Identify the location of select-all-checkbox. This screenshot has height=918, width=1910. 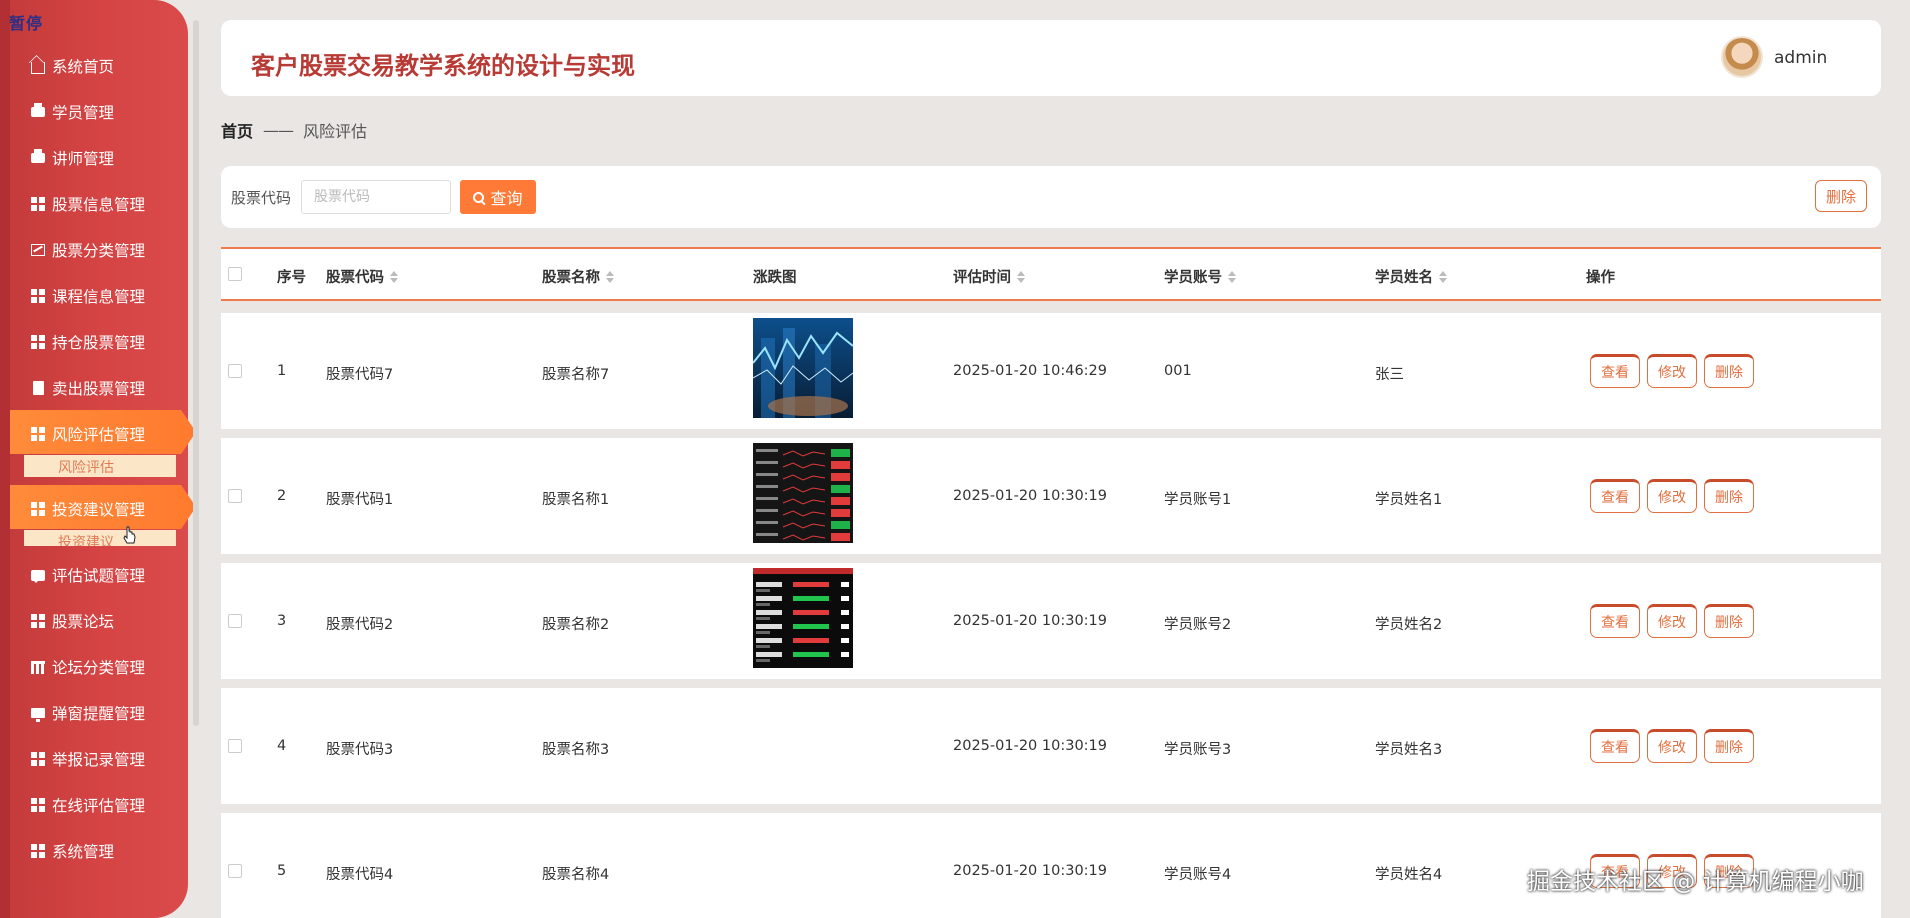
(235, 274).